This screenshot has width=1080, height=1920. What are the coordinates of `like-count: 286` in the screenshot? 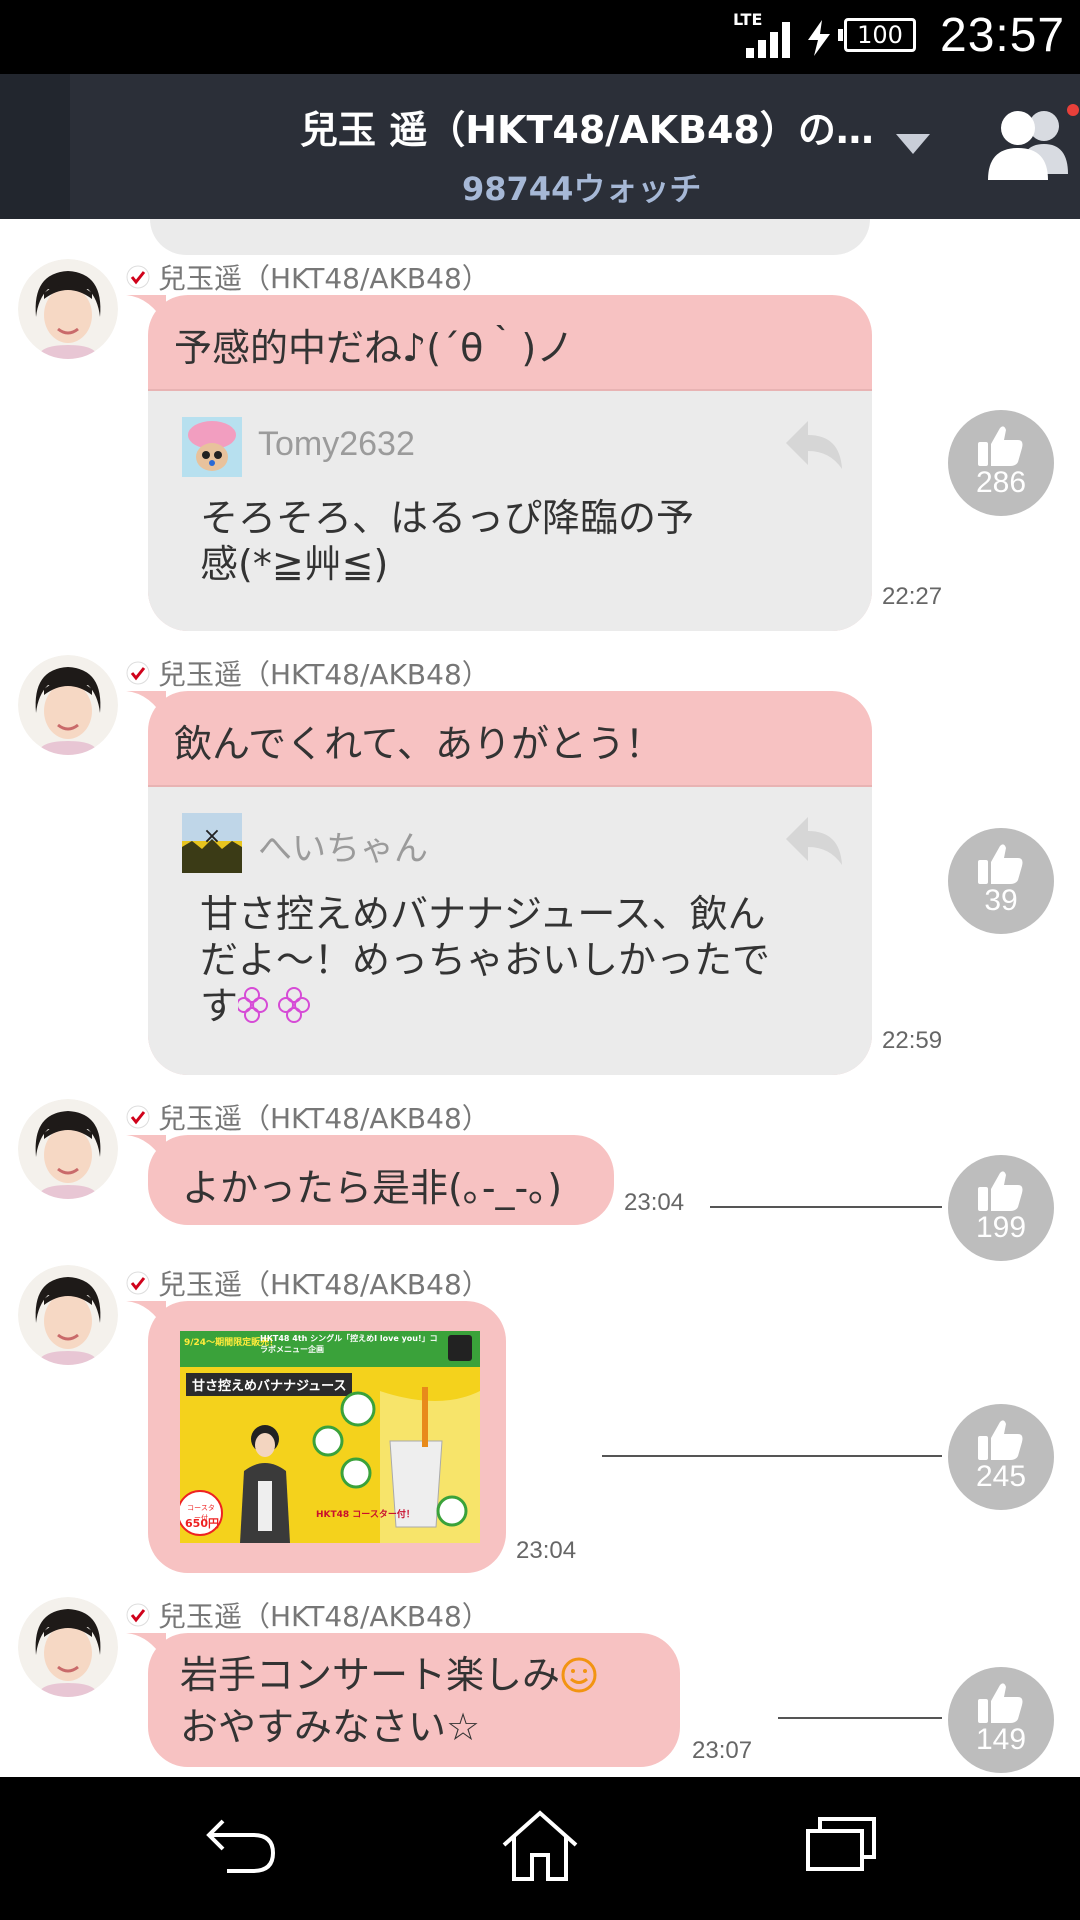 It's located at (1001, 482).